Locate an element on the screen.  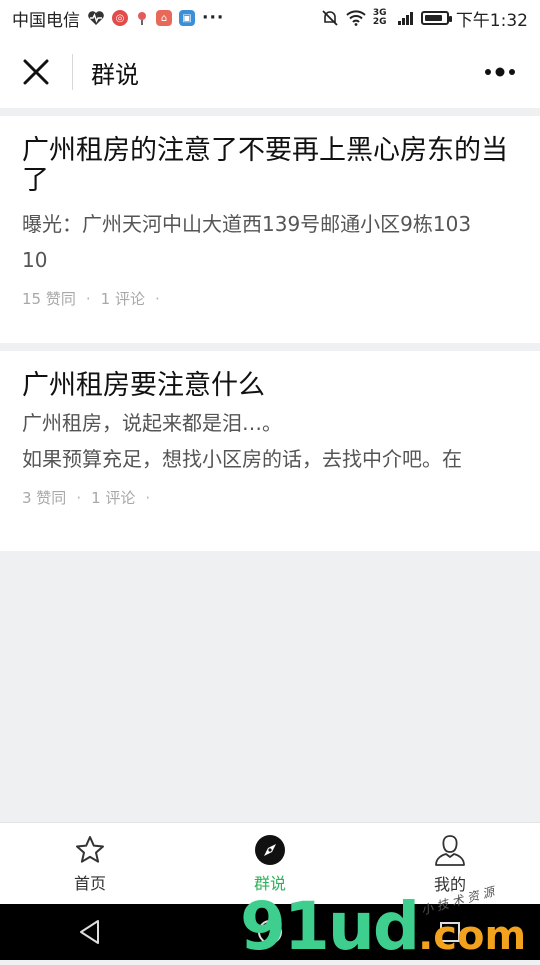
post-meta: 3 赞同 · 1 评论 · is located at coordinates (270, 497).